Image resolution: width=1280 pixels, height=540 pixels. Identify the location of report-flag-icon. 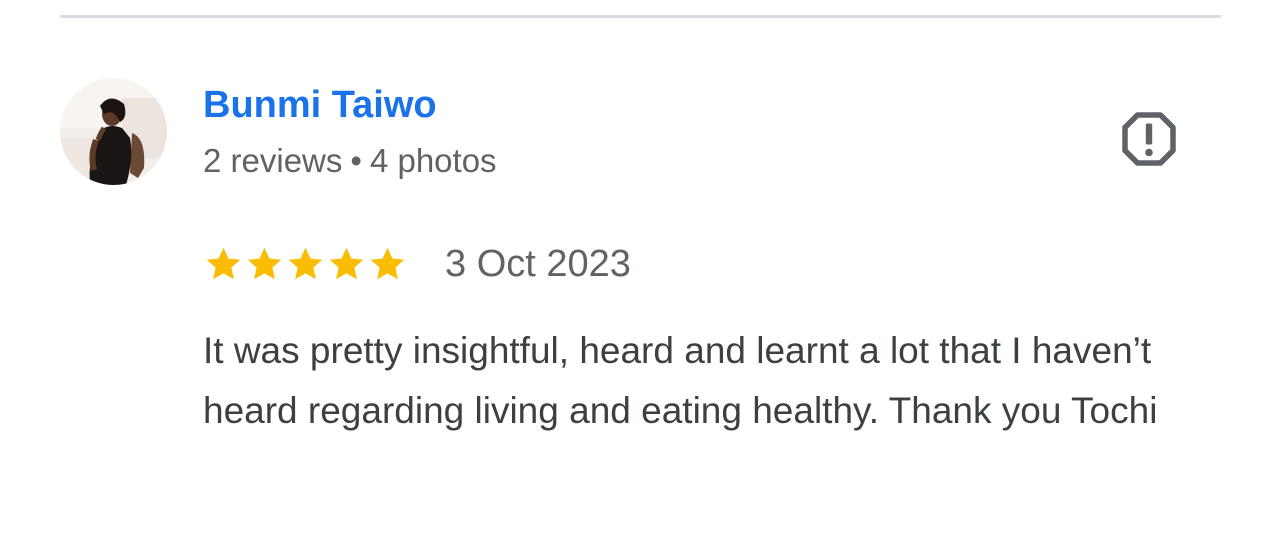
(1149, 139).